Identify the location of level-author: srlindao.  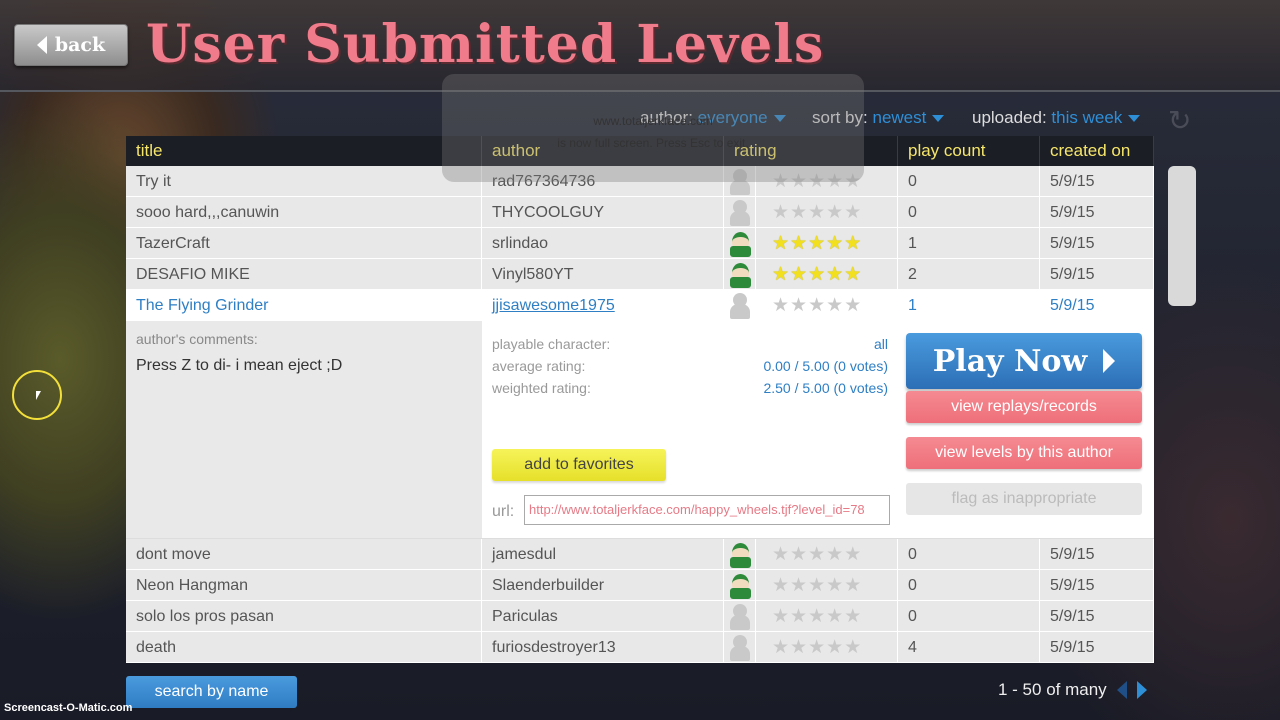
(603, 243).